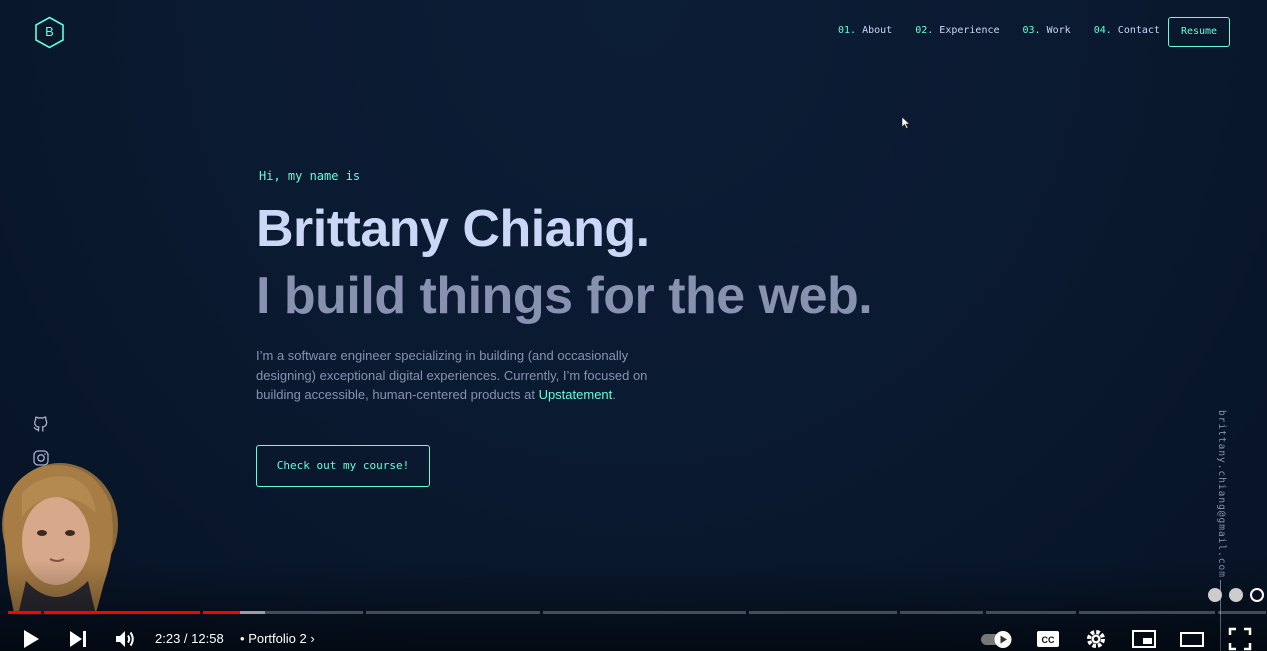 The image size is (1267, 651). I want to click on github-icon, so click(41, 423).